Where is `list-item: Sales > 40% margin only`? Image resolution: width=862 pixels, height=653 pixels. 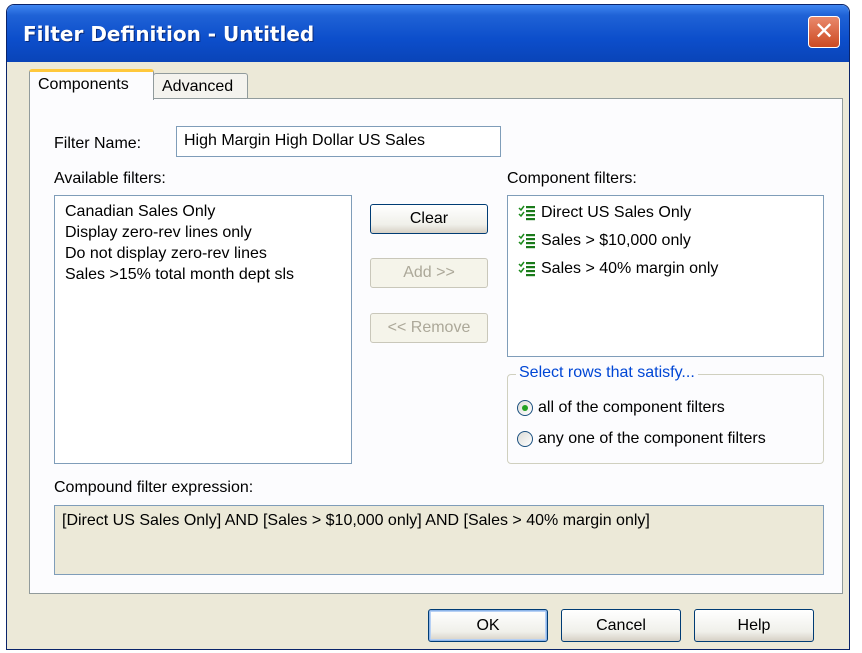 list-item: Sales > 40% margin only is located at coordinates (665, 269).